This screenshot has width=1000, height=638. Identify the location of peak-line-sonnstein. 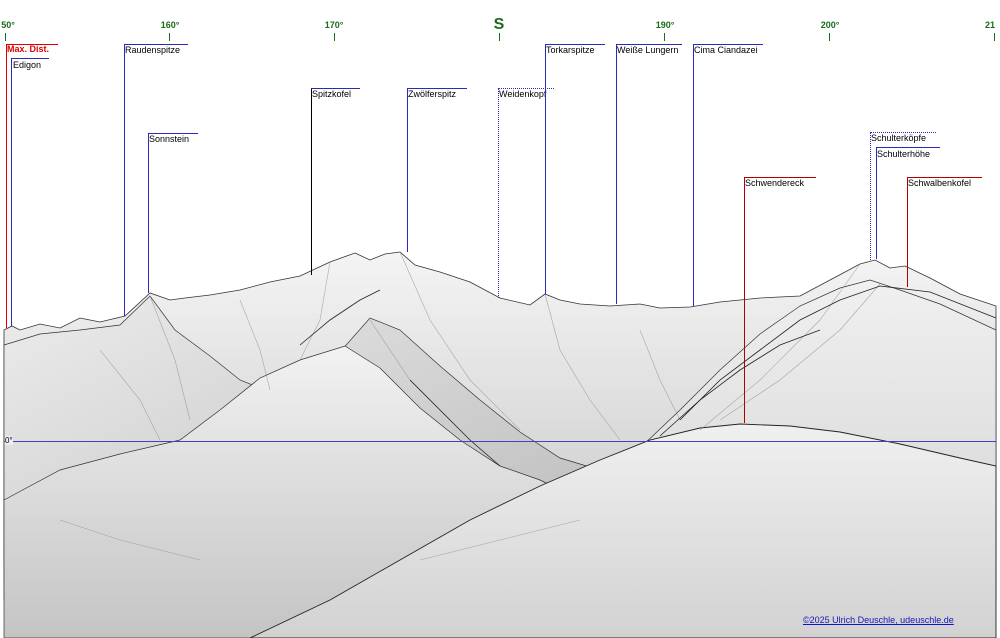
(148, 213).